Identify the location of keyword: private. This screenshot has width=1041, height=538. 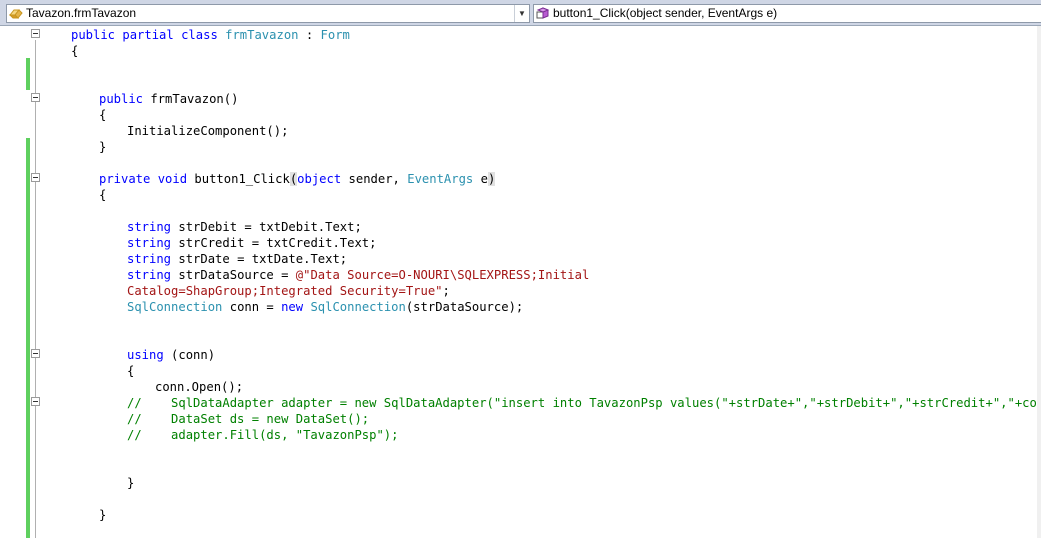
(125, 179).